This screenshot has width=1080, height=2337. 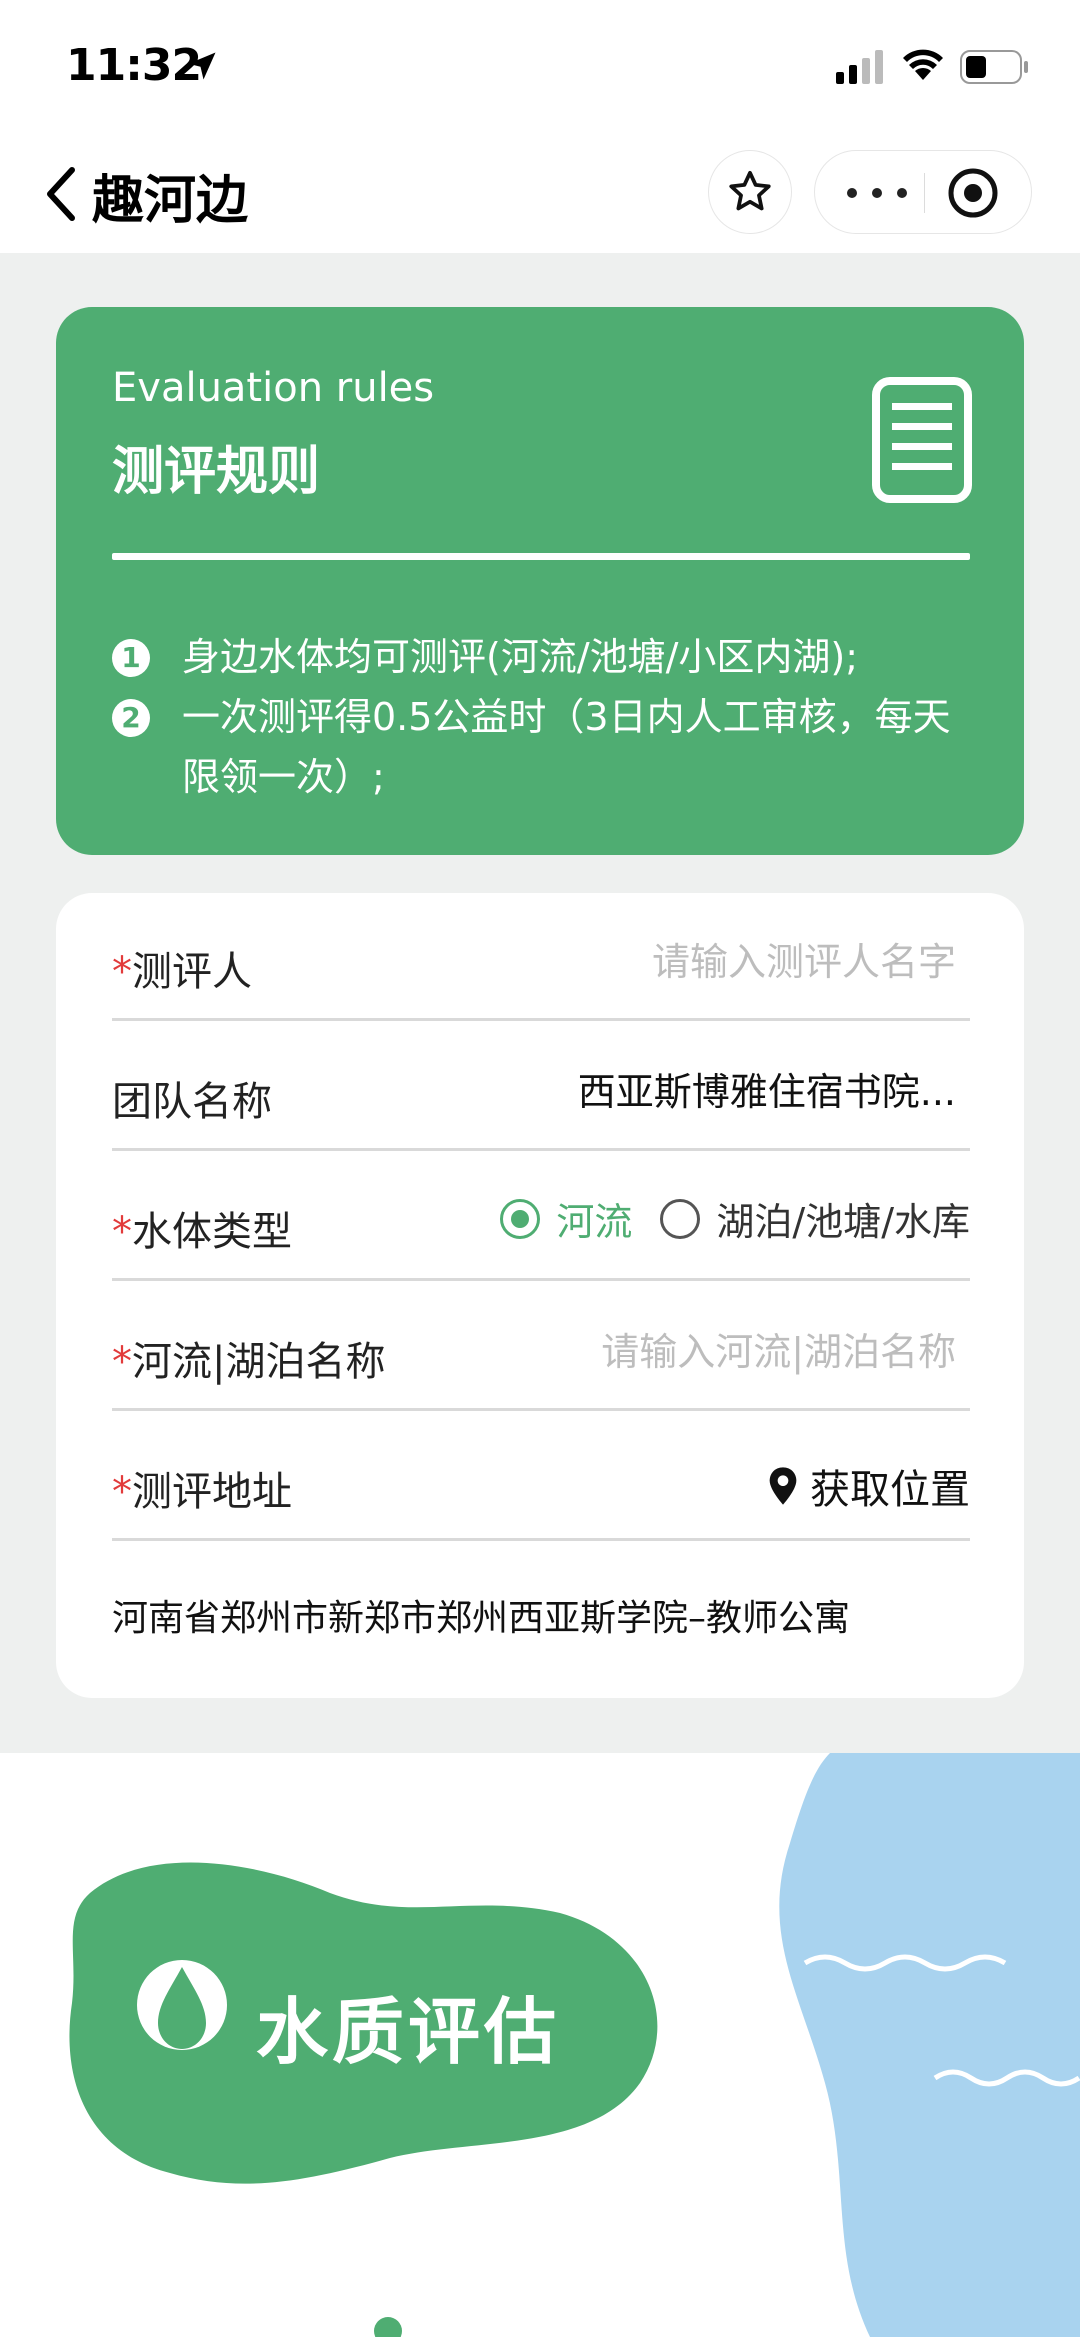 What do you see at coordinates (923, 64) in the screenshot?
I see `wifi-icon` at bounding box center [923, 64].